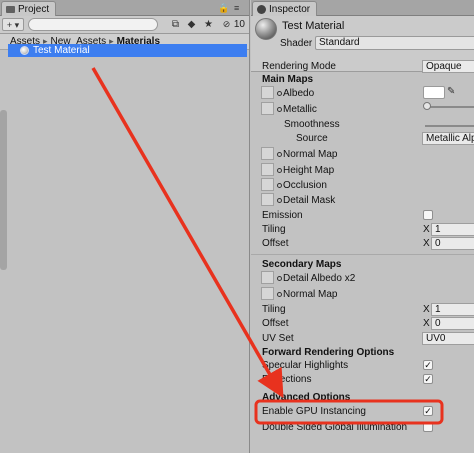  I want to click on tiling2-x-label: X, so click(426, 309).